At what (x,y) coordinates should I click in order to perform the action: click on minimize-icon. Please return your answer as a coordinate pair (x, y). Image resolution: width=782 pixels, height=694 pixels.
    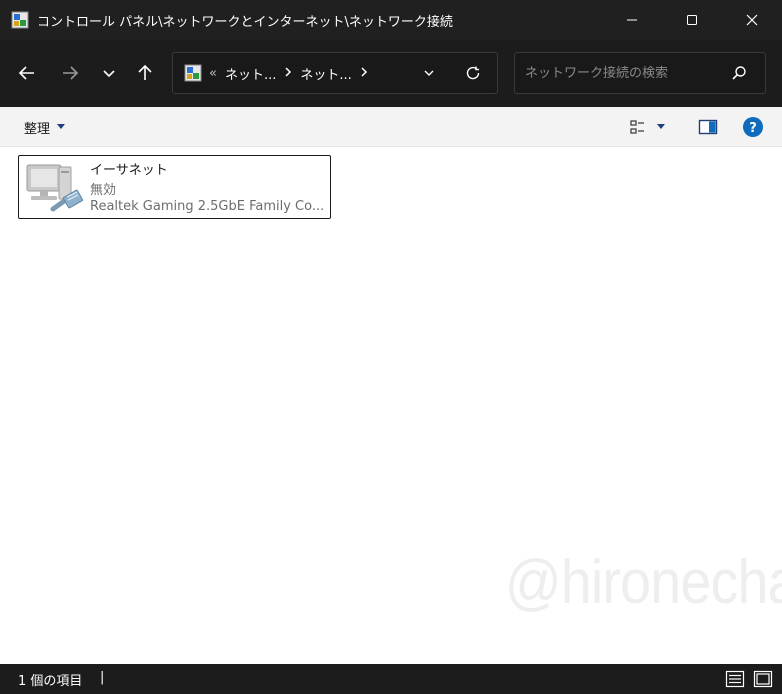
    Looking at the image, I should click on (632, 20).